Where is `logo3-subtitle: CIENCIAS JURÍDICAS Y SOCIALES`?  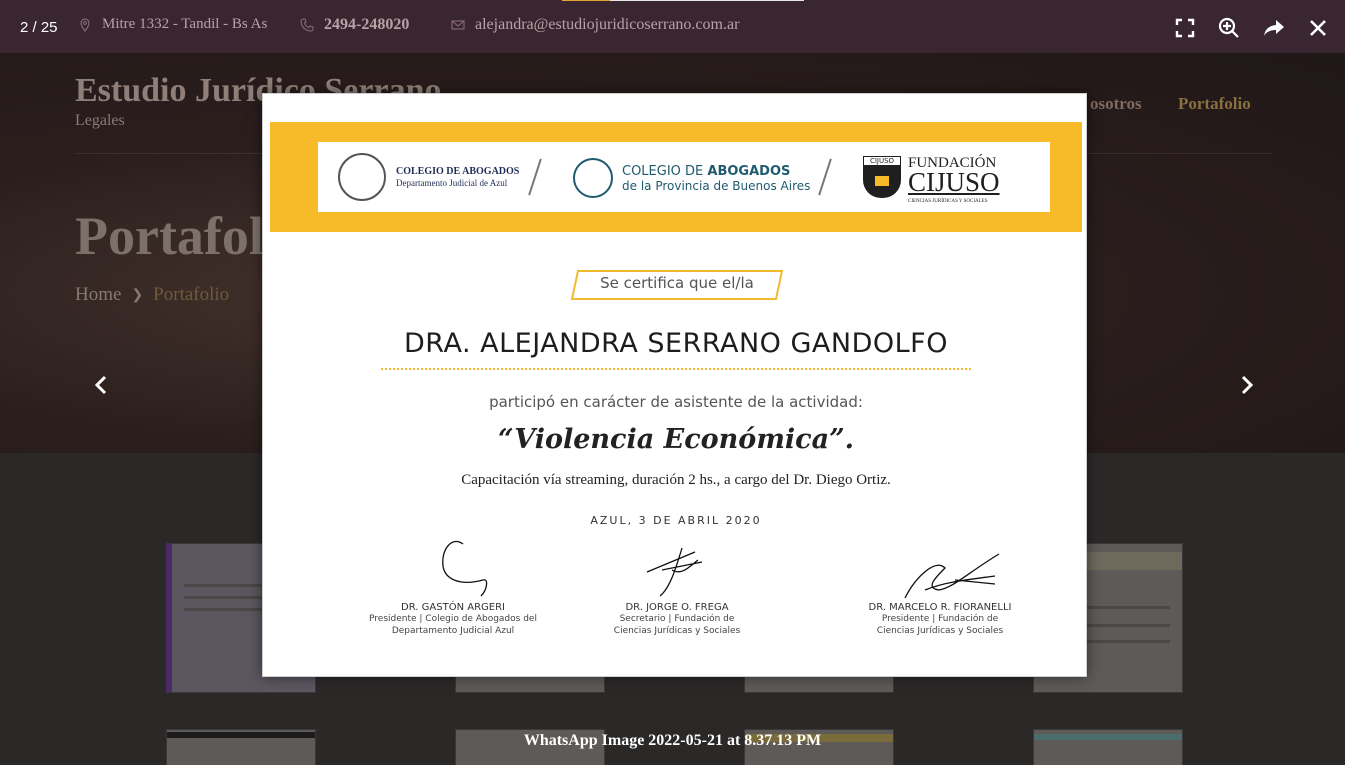
logo3-subtitle: CIENCIAS JURÍDICAS Y SOCIALES is located at coordinates (948, 201).